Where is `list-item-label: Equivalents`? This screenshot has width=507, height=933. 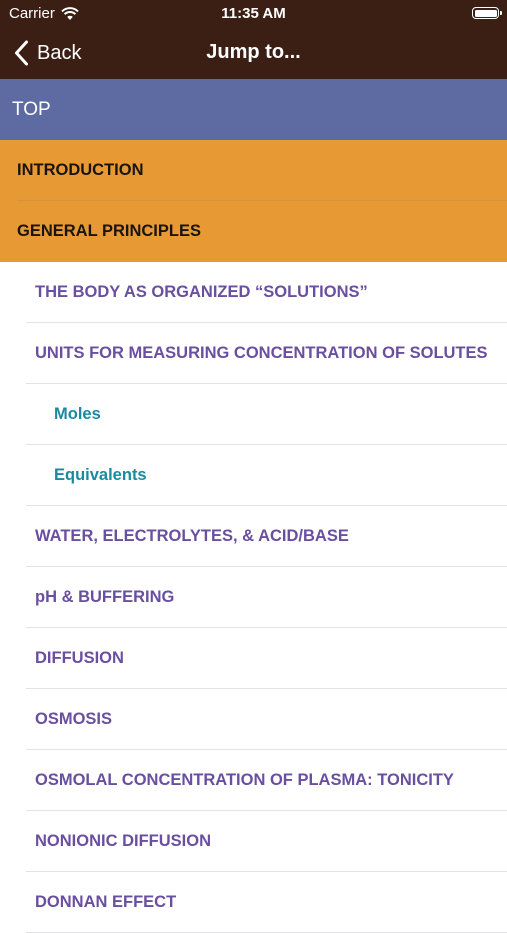 list-item-label: Equivalents is located at coordinates (100, 475).